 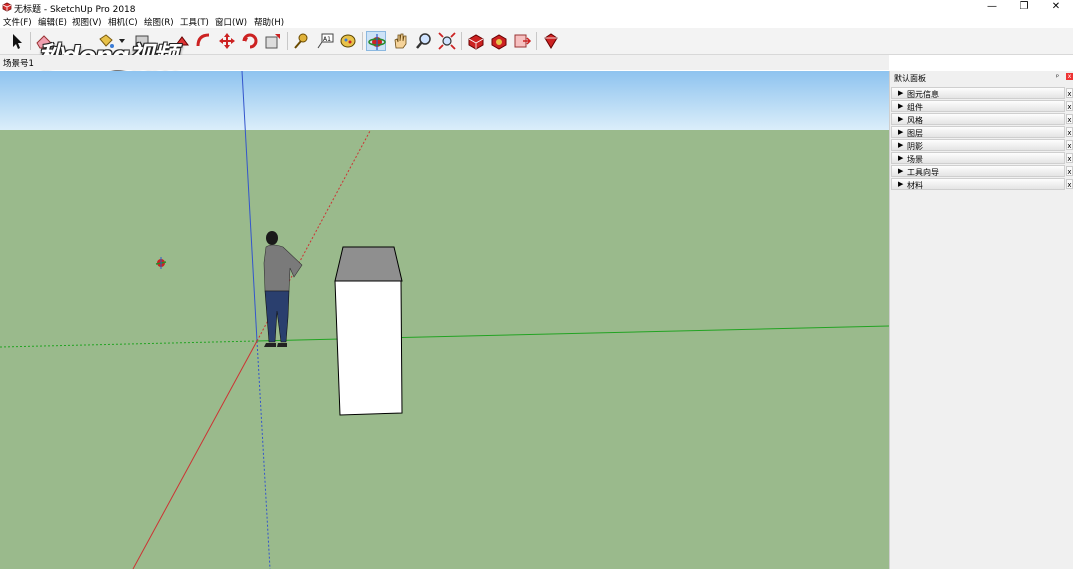 What do you see at coordinates (159, 22) in the screenshot?
I see `menu-draw: 绘图(R)` at bounding box center [159, 22].